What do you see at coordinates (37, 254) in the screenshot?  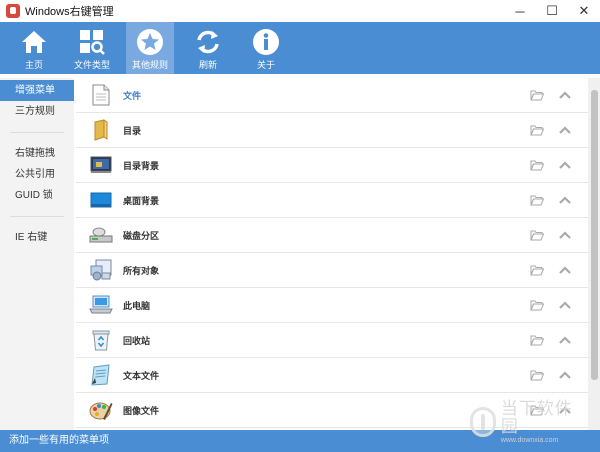 I see `sidebar: 增强菜单 三方规则 右键拖拽 公共引用 GUID 锁 IE 右键` at bounding box center [37, 254].